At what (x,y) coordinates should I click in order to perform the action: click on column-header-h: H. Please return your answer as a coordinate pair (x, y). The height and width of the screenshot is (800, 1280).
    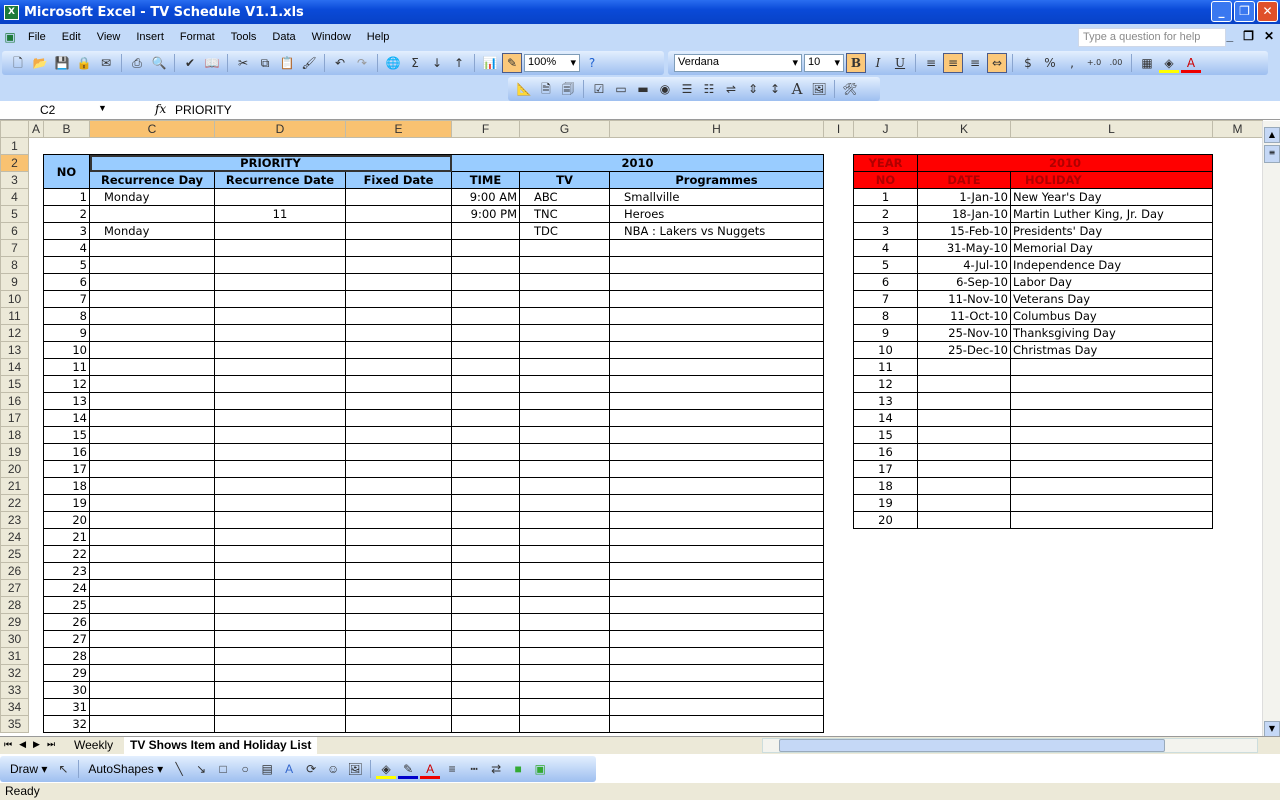
    Looking at the image, I should click on (716, 129).